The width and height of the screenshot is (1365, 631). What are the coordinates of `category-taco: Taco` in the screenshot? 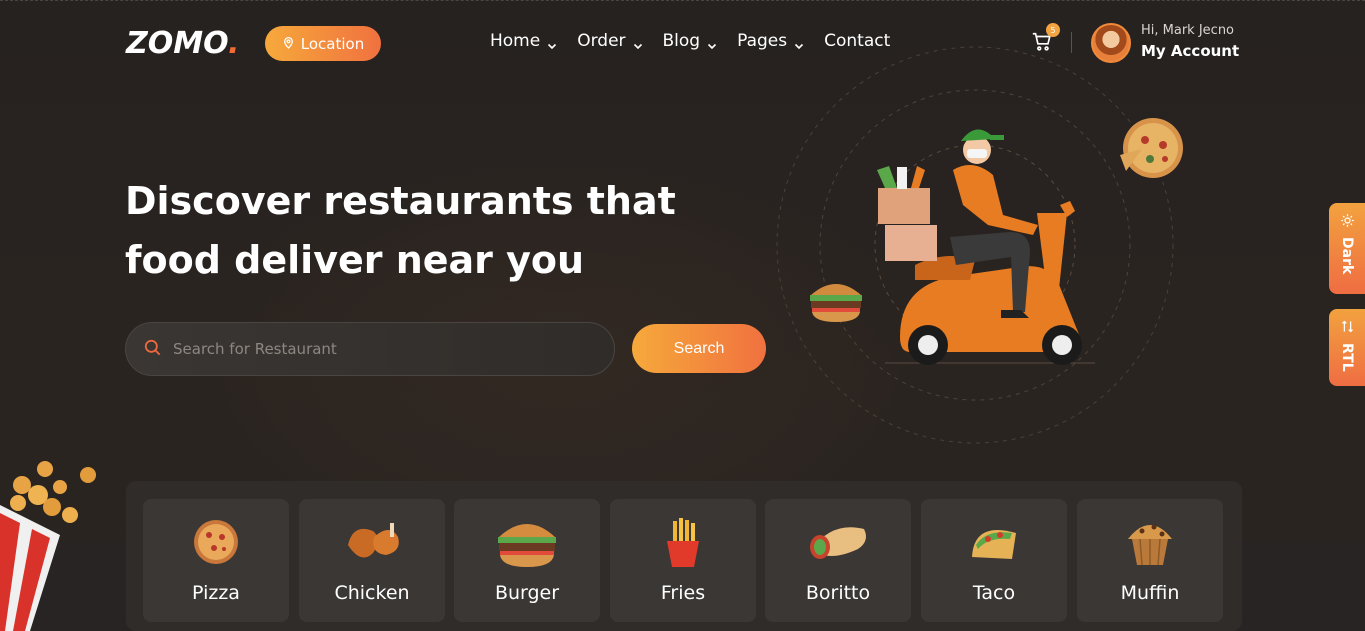 It's located at (994, 560).